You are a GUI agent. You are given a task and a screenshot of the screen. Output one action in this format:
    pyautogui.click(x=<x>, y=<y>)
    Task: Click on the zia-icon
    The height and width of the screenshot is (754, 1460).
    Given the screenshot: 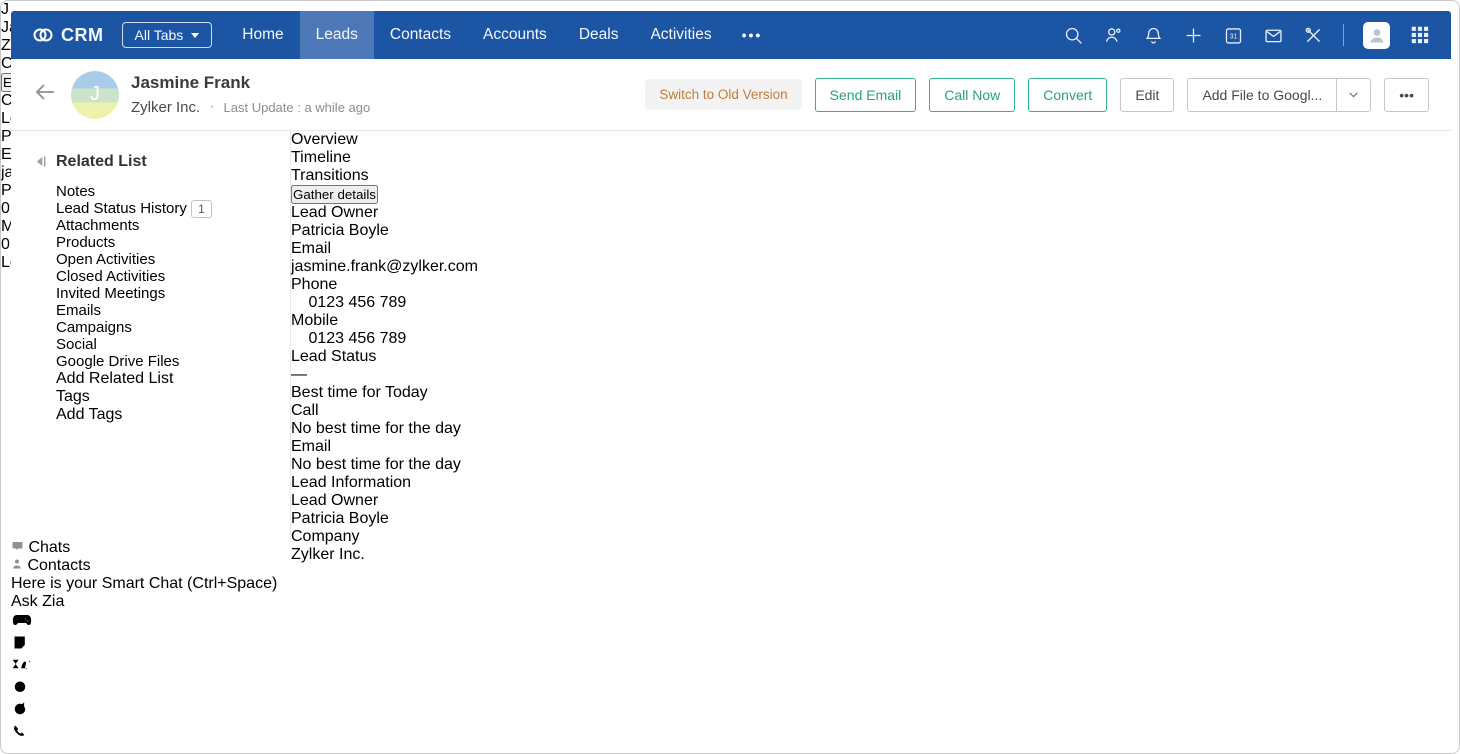 What is the action you would take?
    pyautogui.click(x=731, y=666)
    